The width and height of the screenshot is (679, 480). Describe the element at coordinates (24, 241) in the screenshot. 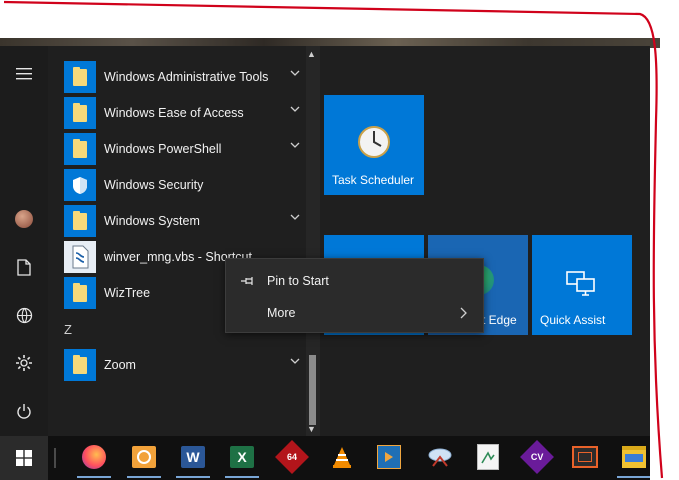

I see `start-left-rail` at that location.